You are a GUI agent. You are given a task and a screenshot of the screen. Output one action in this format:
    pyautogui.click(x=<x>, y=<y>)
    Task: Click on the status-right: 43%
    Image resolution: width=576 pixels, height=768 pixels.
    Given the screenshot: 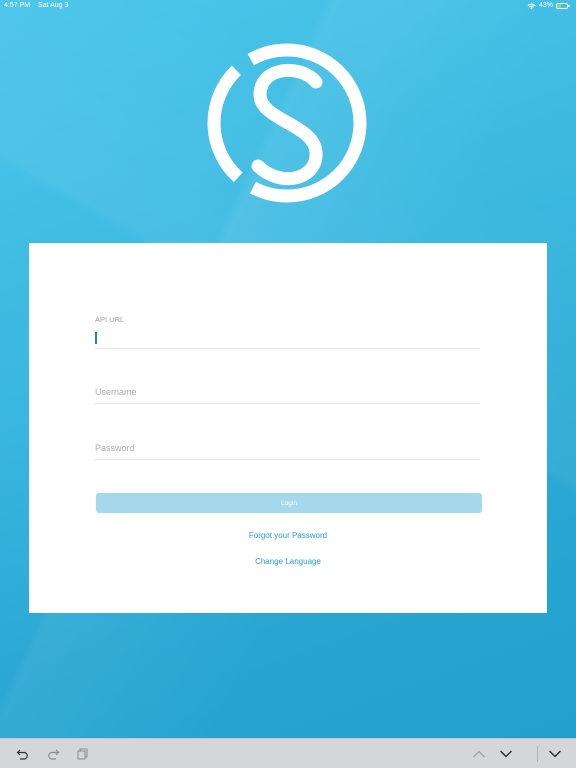 What is the action you would take?
    pyautogui.click(x=548, y=6)
    